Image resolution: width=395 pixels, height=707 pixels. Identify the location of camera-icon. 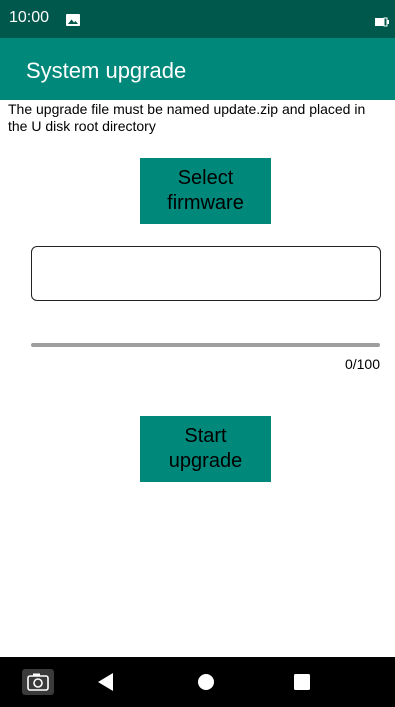
(38, 682).